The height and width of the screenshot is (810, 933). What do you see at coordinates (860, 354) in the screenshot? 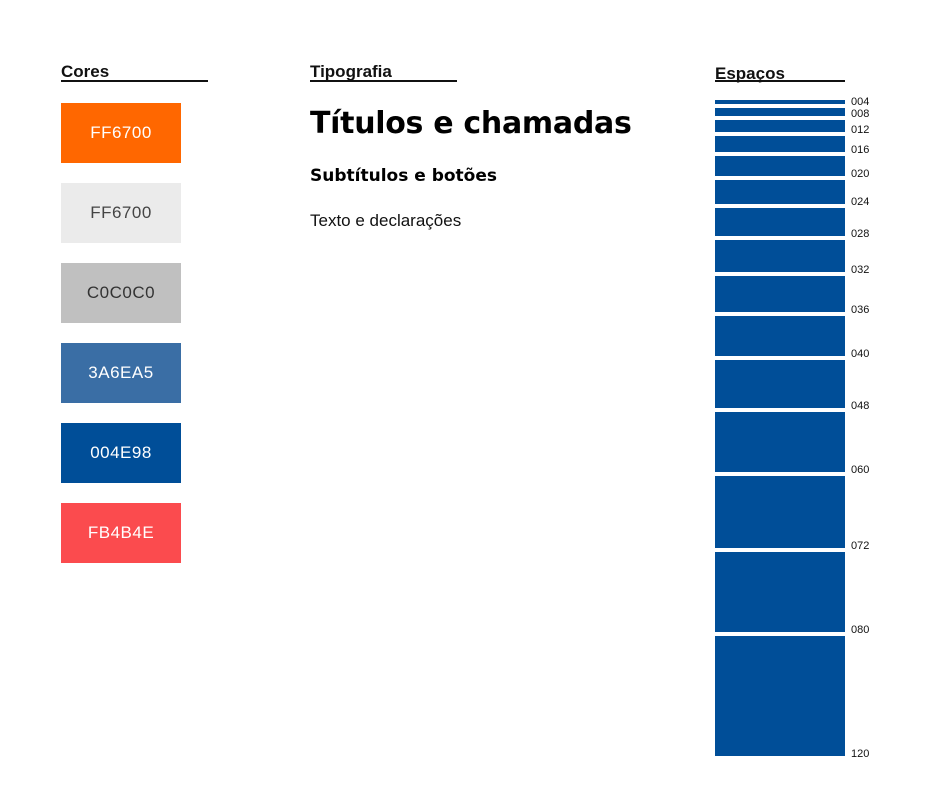
I see `spacing-label: 040` at bounding box center [860, 354].